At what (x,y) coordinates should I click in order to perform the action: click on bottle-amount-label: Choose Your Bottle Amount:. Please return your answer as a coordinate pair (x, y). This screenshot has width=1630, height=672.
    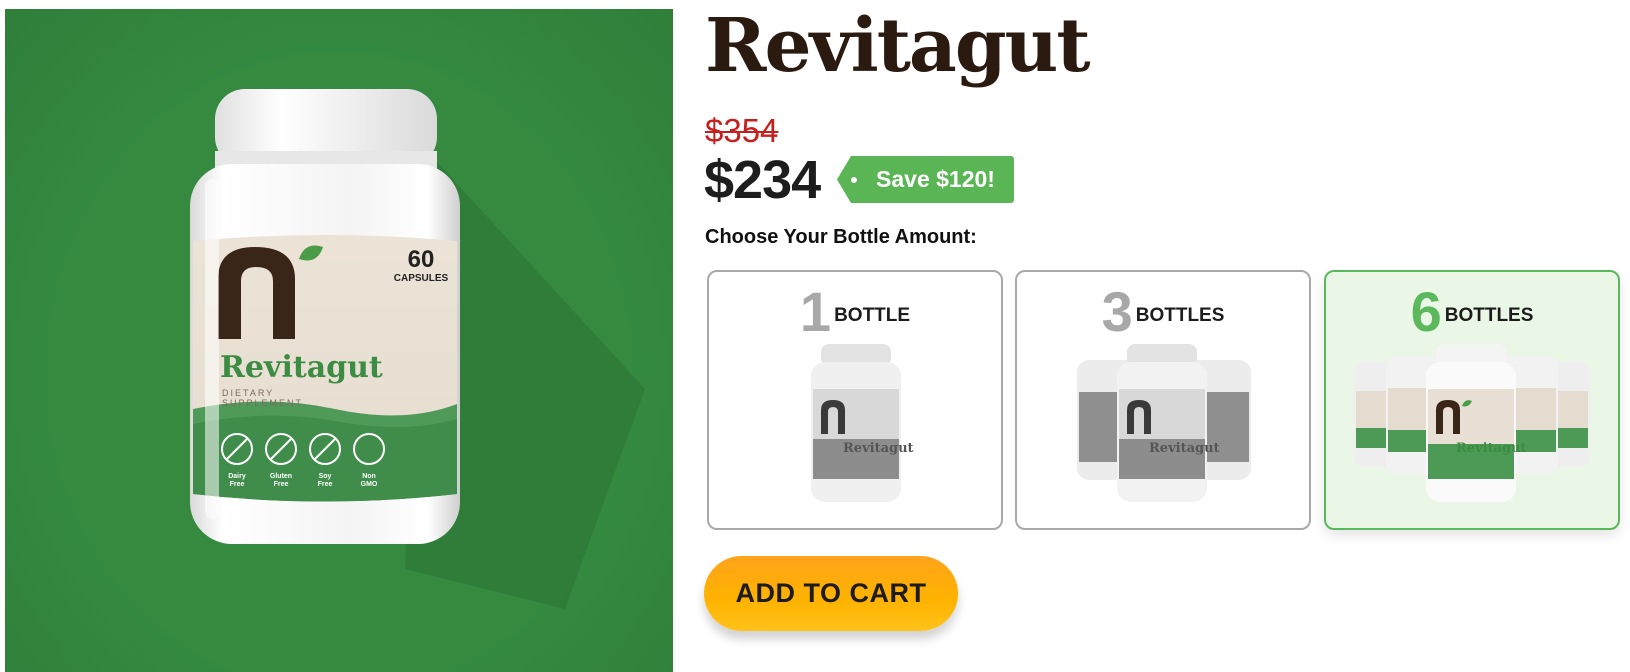
    Looking at the image, I should click on (841, 237).